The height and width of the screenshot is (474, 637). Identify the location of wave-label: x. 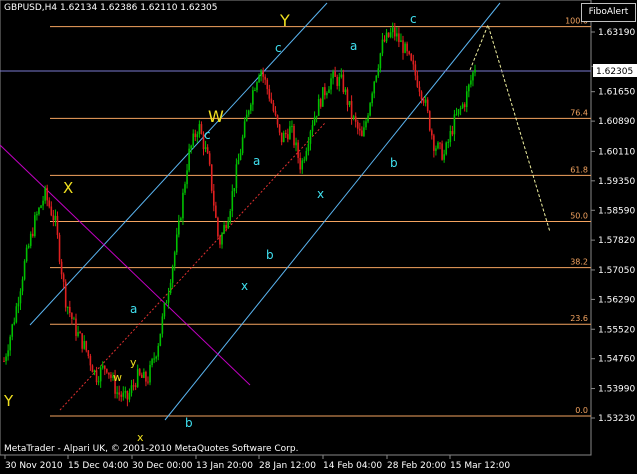
(320, 194).